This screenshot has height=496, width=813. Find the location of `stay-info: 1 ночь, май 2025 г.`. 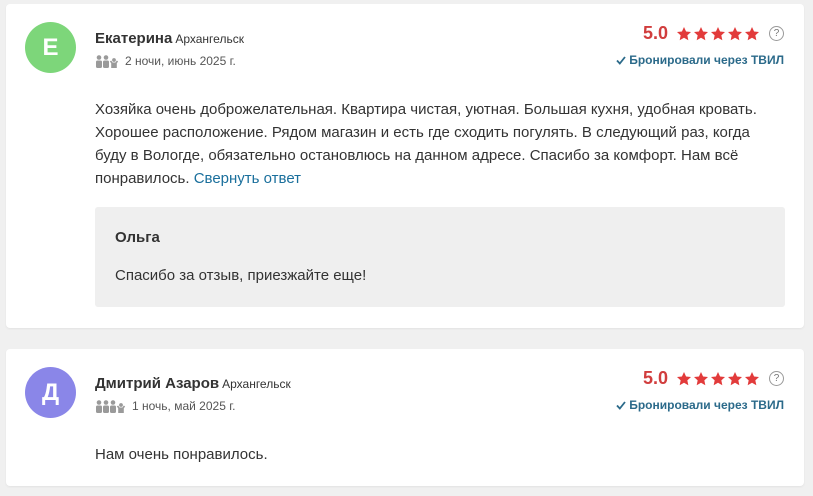

stay-info: 1 ночь, май 2025 г. is located at coordinates (165, 406).